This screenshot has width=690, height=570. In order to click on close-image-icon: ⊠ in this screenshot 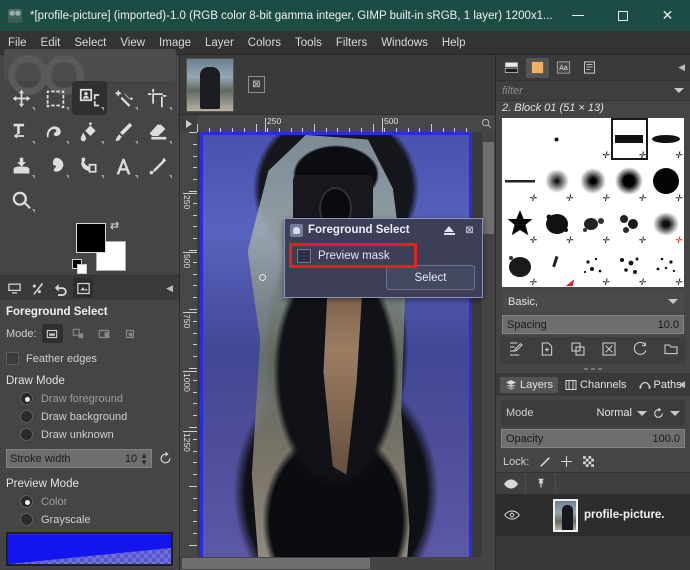, I will do `click(256, 84)`.